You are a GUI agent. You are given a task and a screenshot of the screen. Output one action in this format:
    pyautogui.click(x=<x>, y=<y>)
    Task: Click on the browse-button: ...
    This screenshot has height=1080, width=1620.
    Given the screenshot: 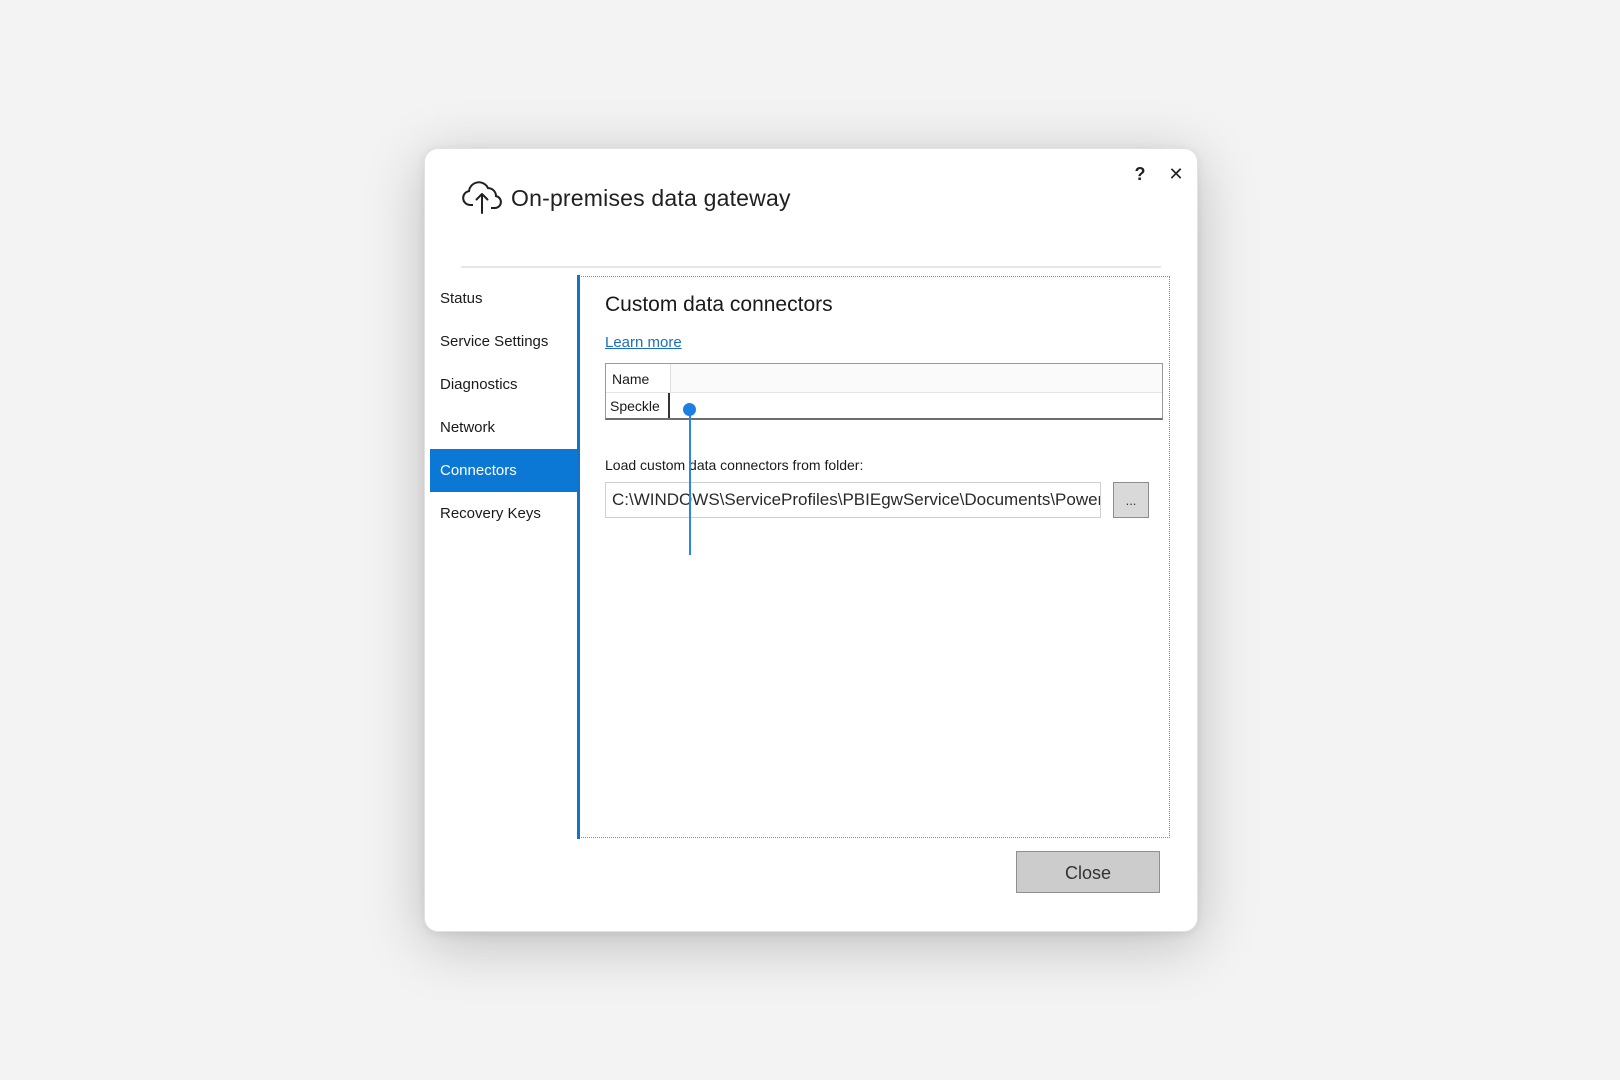 What is the action you would take?
    pyautogui.click(x=1131, y=500)
    